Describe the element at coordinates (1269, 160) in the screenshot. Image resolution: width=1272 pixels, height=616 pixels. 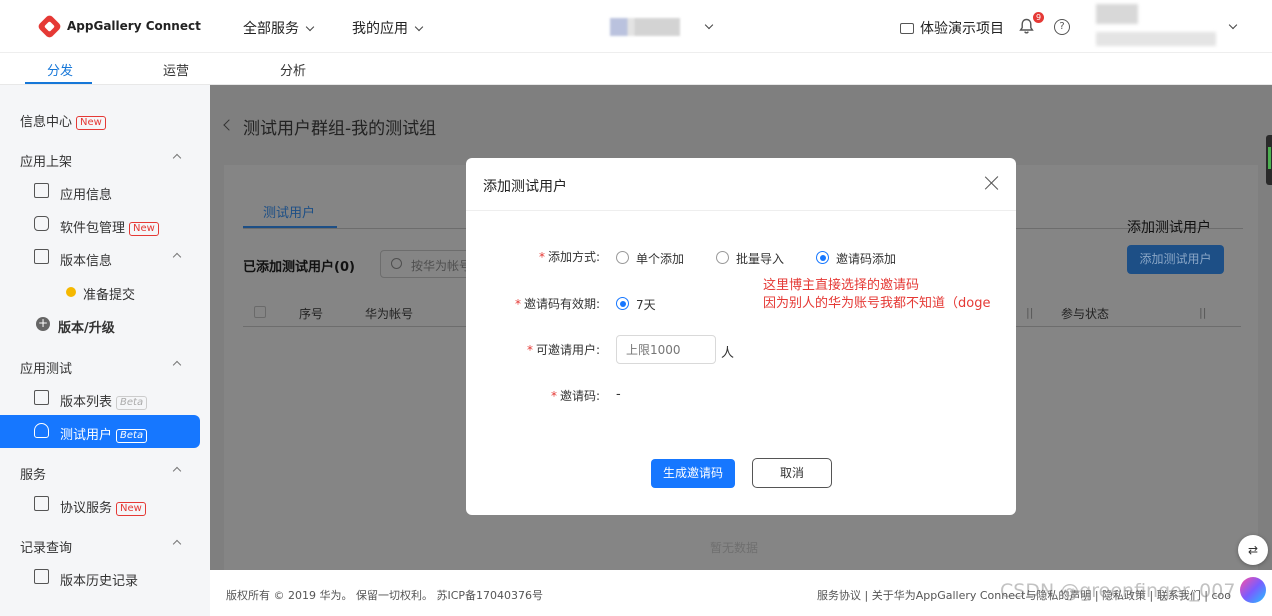
I see `side-scroll-tab` at that location.